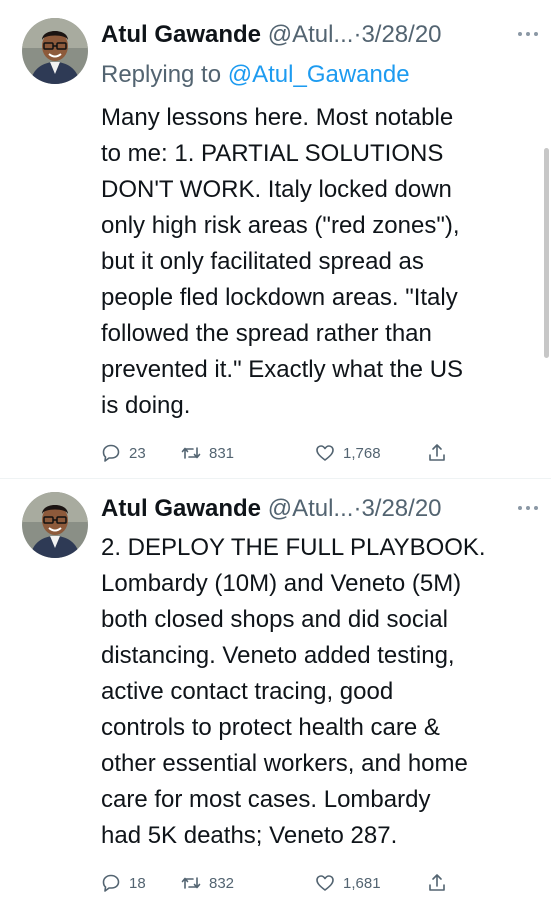 The height and width of the screenshot is (900, 551). What do you see at coordinates (249, 835) in the screenshot?
I see `tweet-text-line: had 5K deaths; Veneto 287.` at bounding box center [249, 835].